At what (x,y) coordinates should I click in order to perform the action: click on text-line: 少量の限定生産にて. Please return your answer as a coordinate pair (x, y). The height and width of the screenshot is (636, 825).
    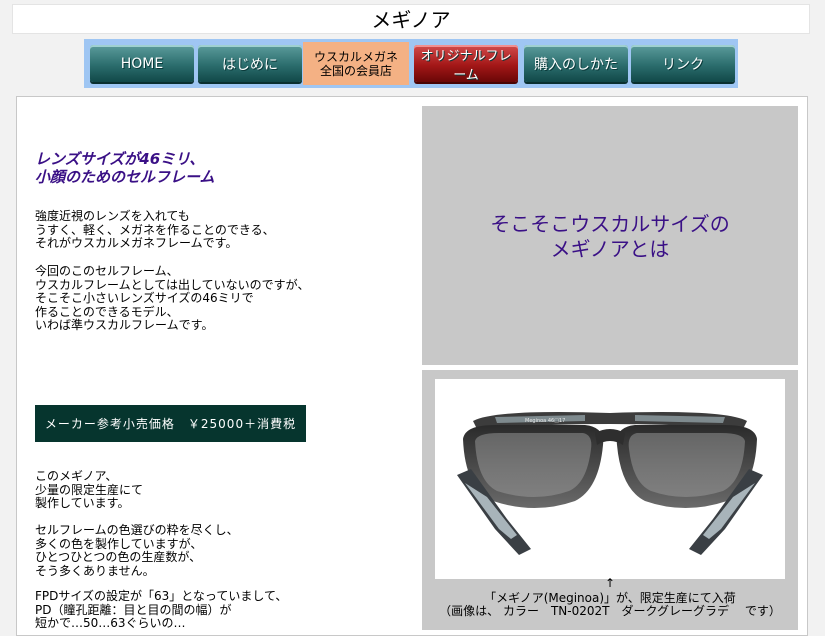
    Looking at the image, I should click on (89, 489).